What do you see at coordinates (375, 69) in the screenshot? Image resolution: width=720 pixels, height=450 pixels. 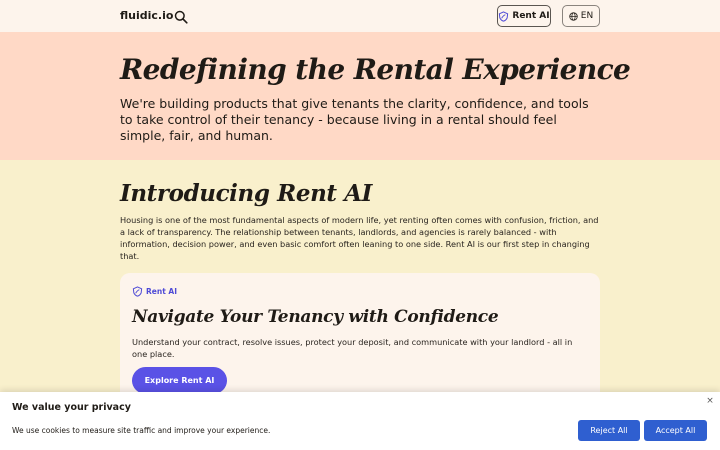 I see `hero-title: Redefining the Rental Experience` at bounding box center [375, 69].